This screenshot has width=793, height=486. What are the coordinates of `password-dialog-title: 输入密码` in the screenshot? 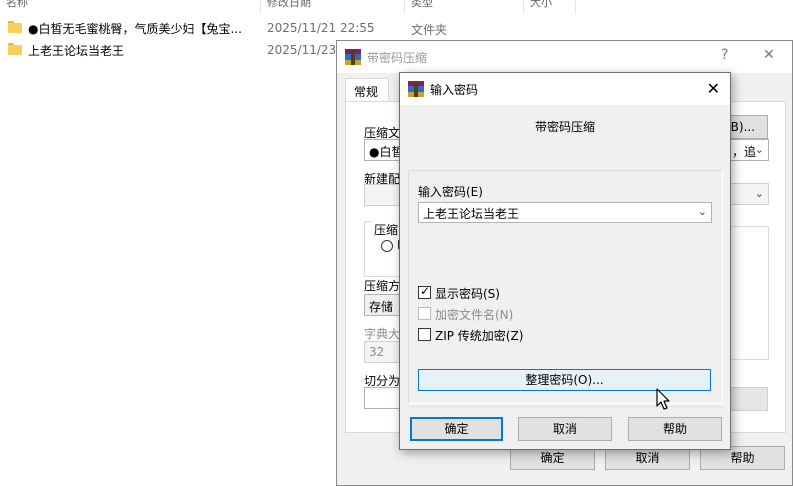 It's located at (454, 90).